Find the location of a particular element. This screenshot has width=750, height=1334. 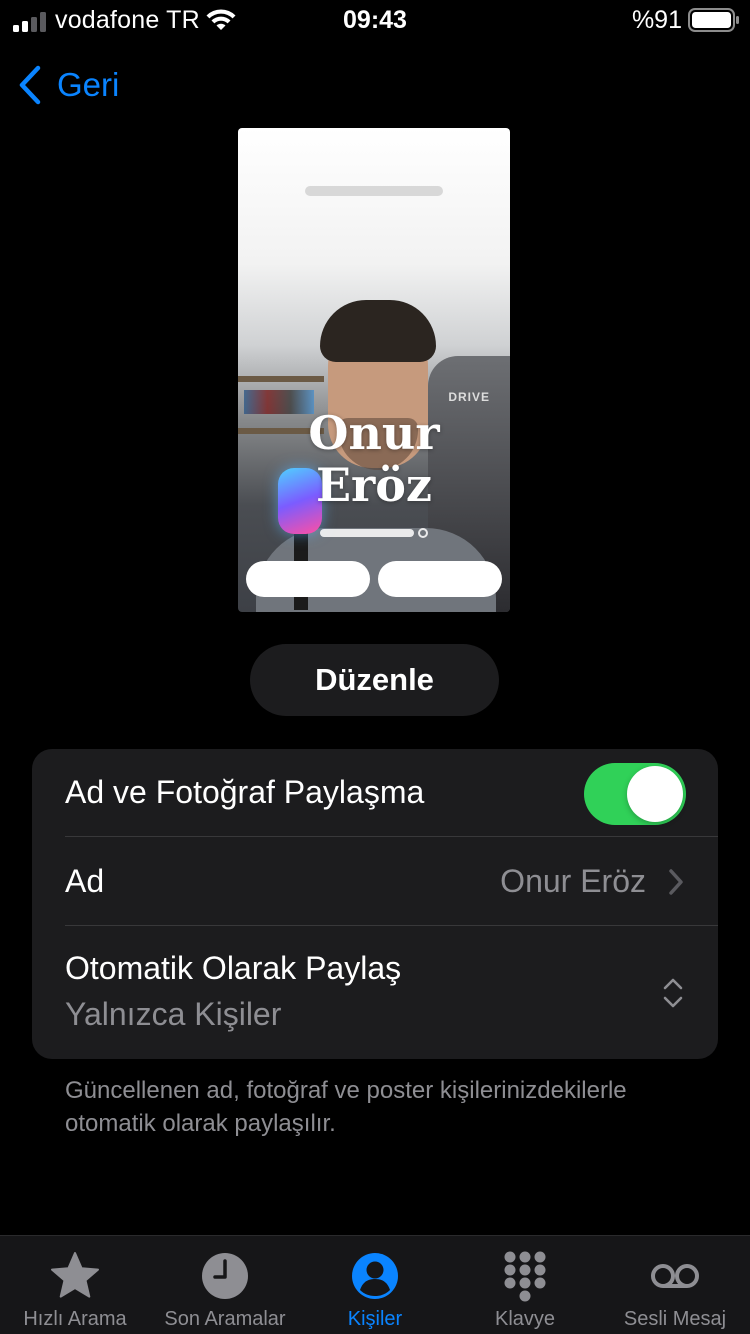

tab-label: Klavye is located at coordinates (525, 1319).